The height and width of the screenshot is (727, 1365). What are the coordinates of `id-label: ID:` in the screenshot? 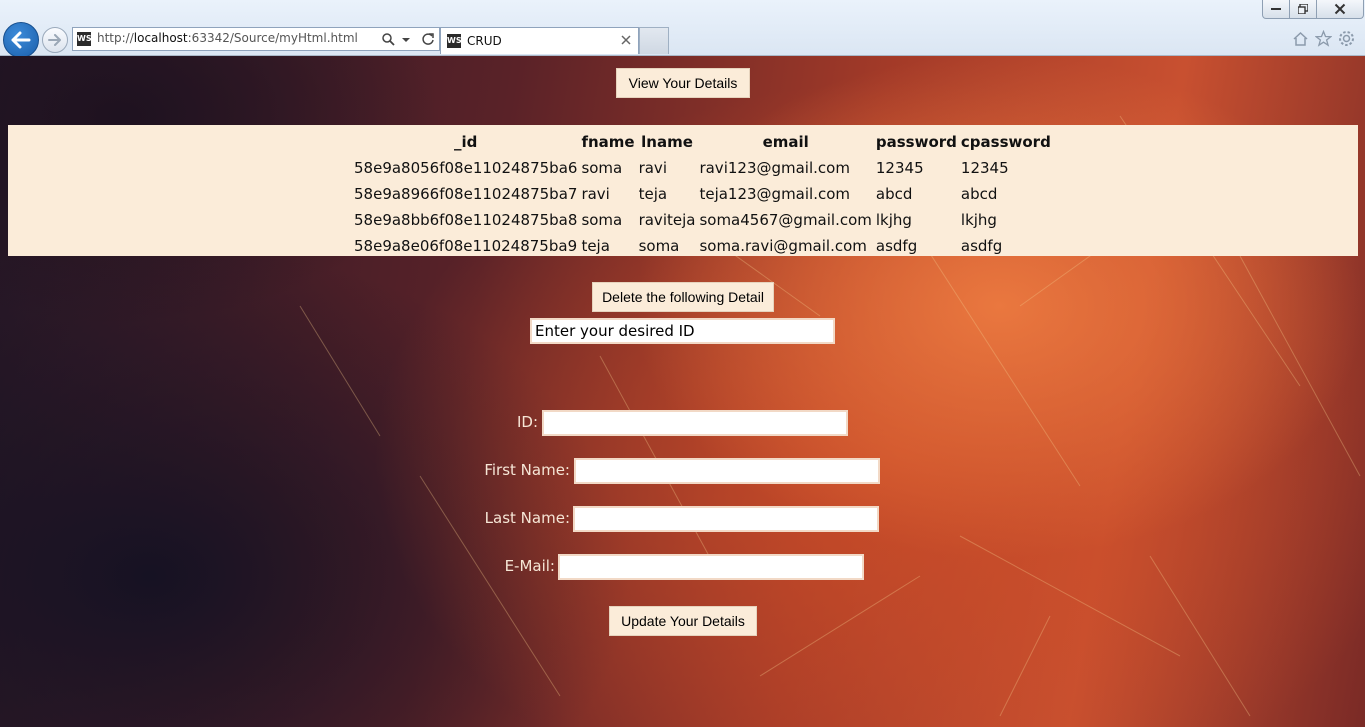 It's located at (527, 422).